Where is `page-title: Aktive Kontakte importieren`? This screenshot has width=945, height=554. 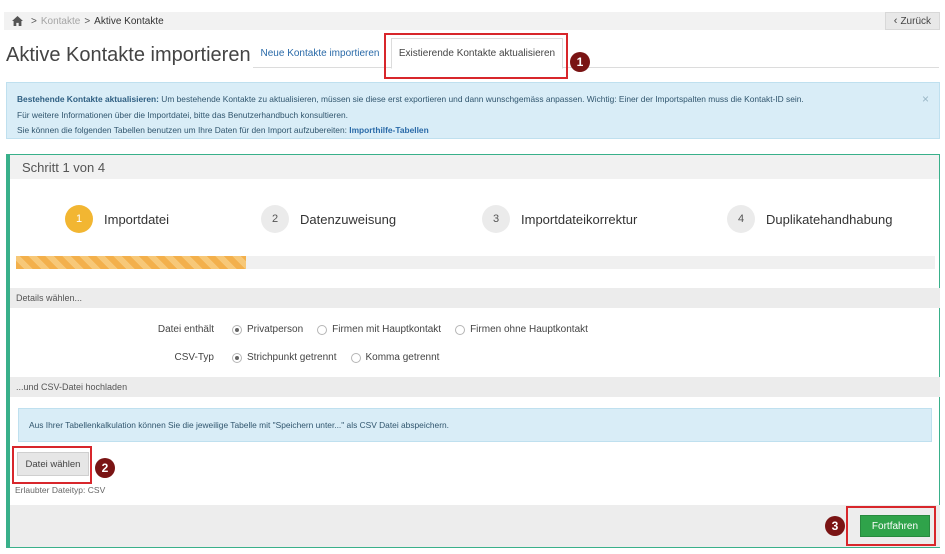
page-title: Aktive Kontakte importieren is located at coordinates (128, 55).